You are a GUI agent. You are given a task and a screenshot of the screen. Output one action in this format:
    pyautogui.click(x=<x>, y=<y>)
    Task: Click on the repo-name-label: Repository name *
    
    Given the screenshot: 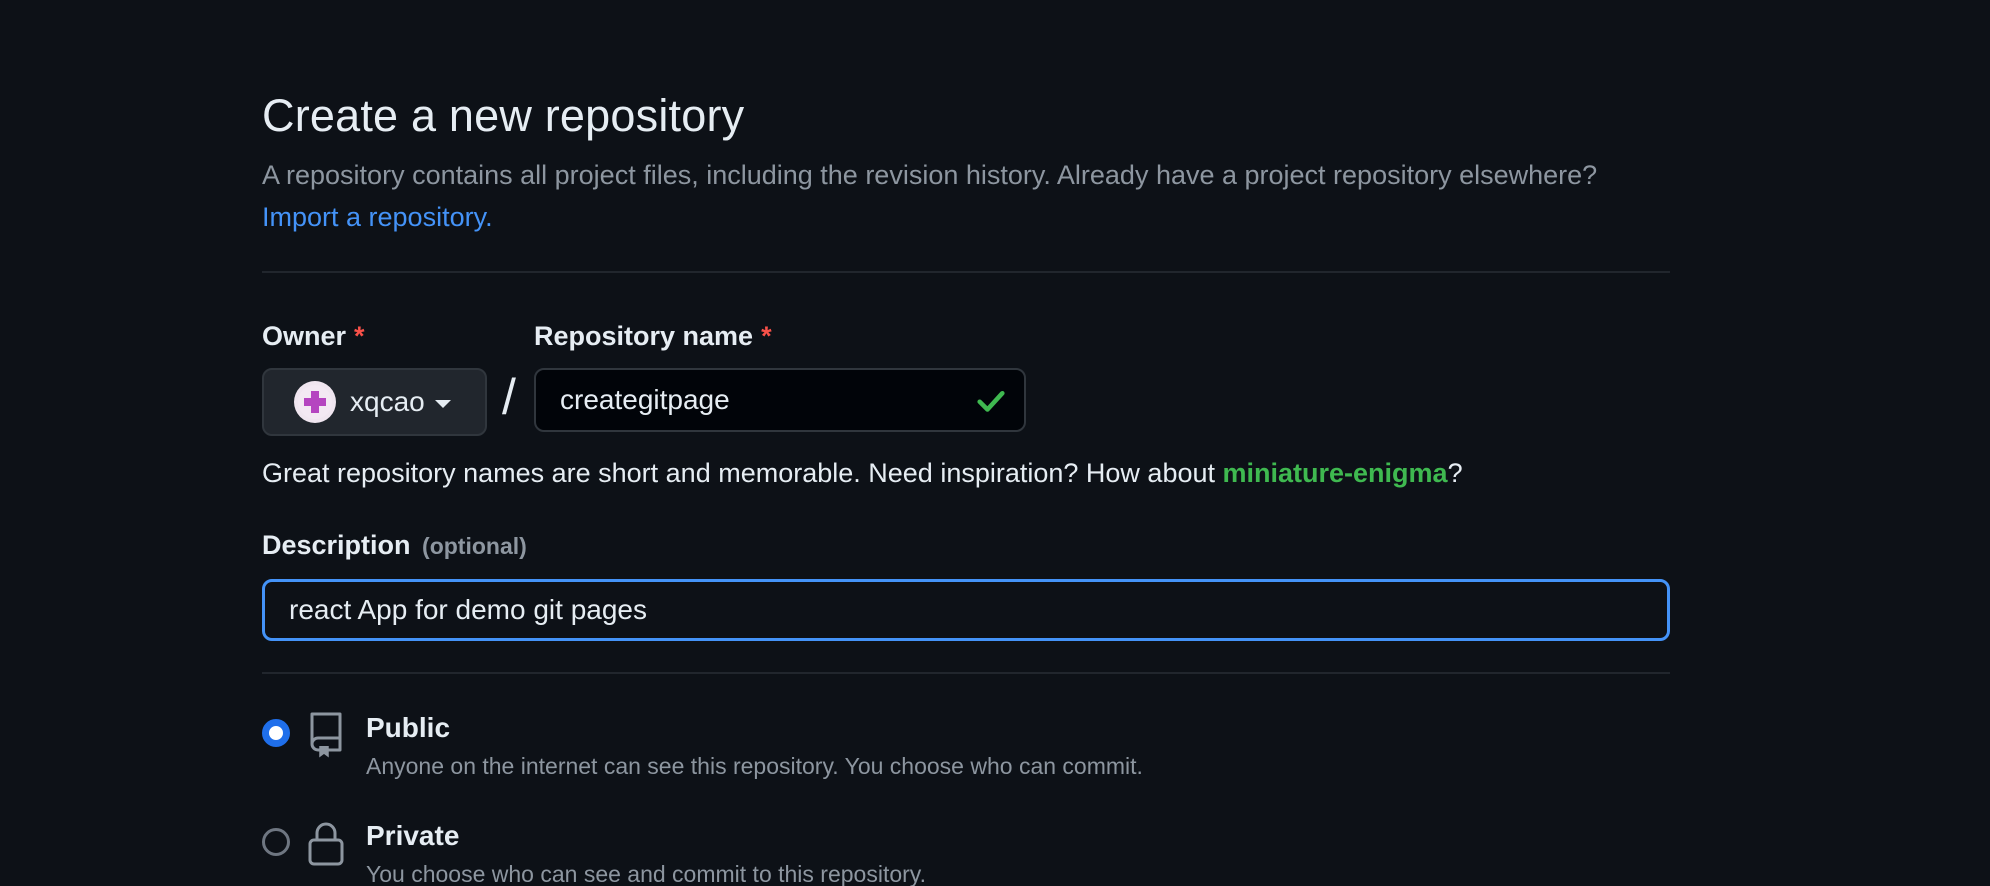 What is the action you would take?
    pyautogui.click(x=653, y=336)
    